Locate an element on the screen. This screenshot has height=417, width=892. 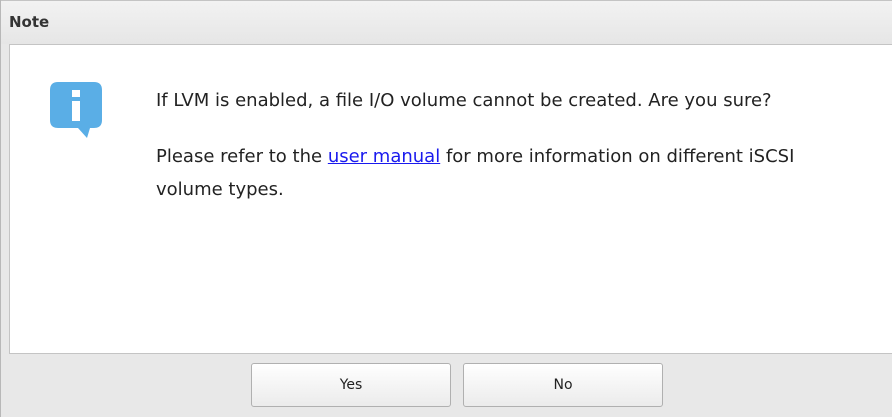
info-icon is located at coordinates (76, 110).